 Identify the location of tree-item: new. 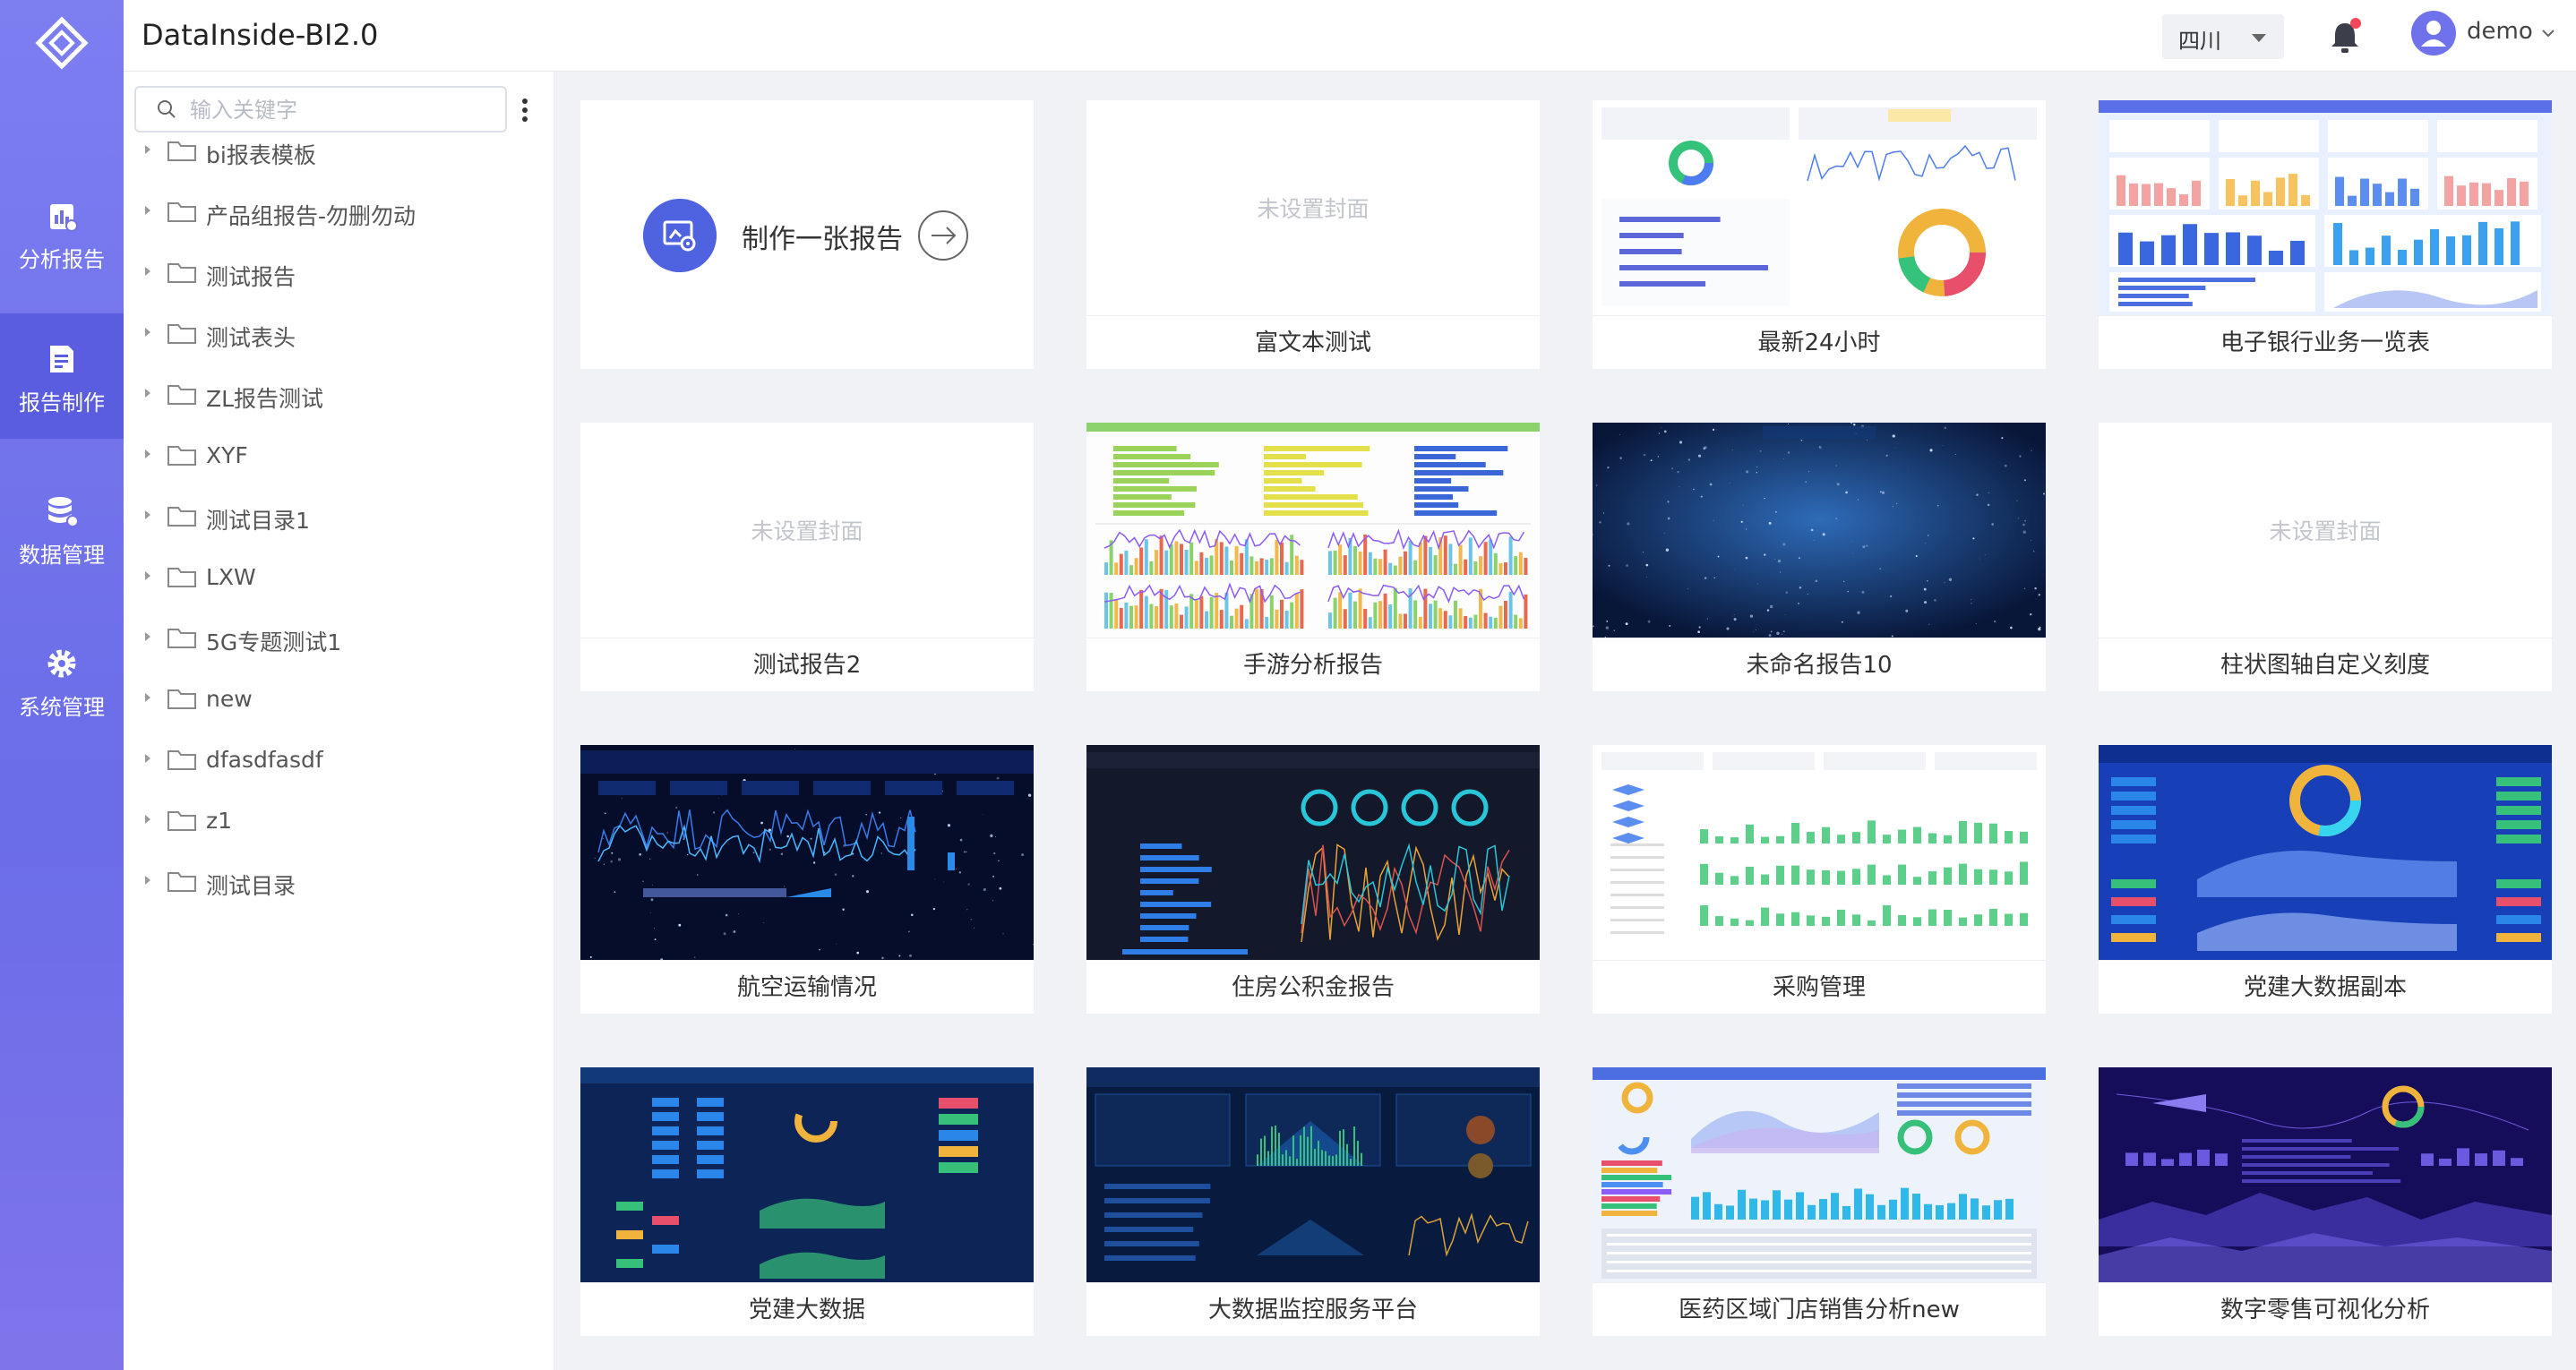
(337, 699).